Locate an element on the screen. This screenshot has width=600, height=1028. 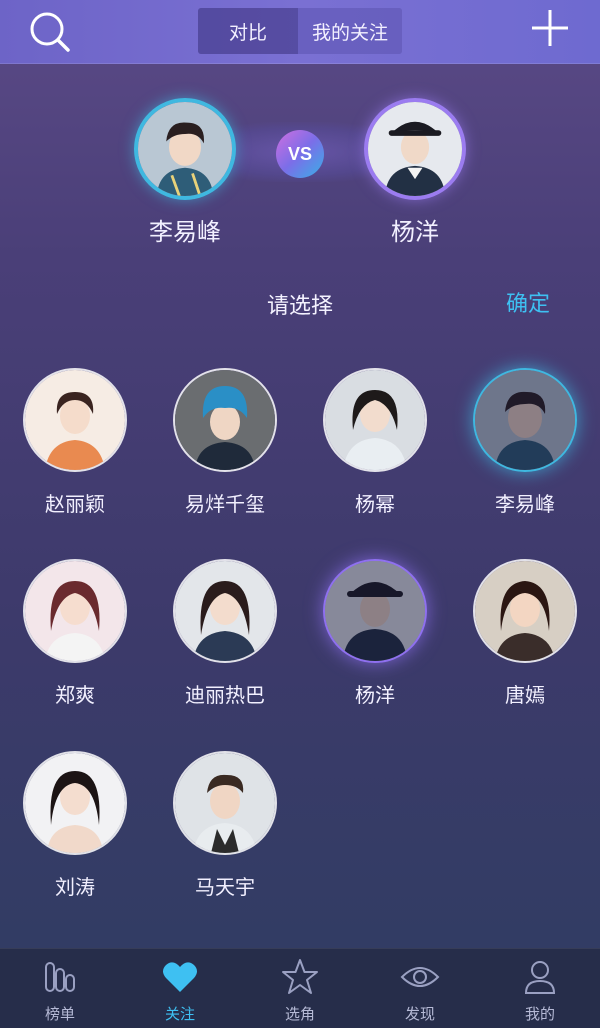
celebrity-item: 杨幂 is located at coordinates (375, 453).